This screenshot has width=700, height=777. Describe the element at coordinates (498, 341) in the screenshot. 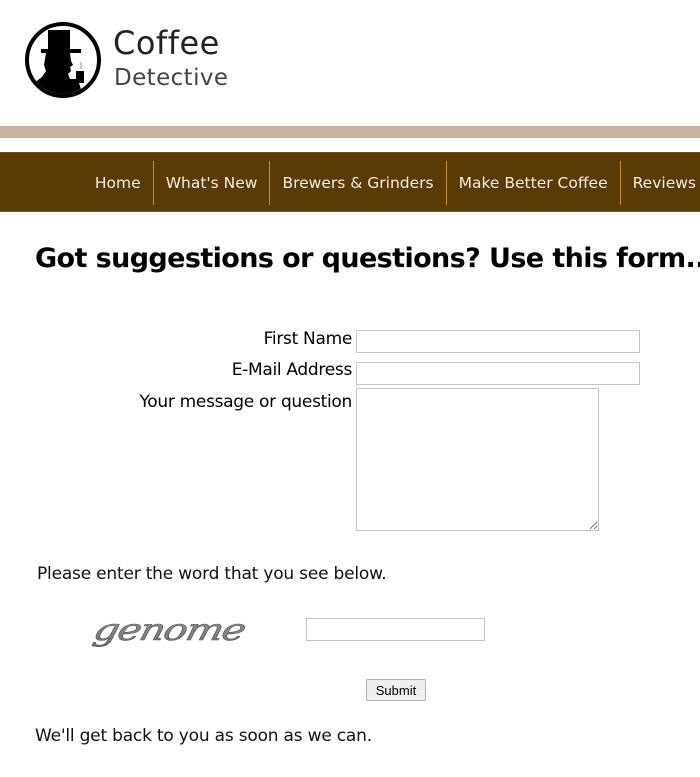

I see `first-name-input` at that location.